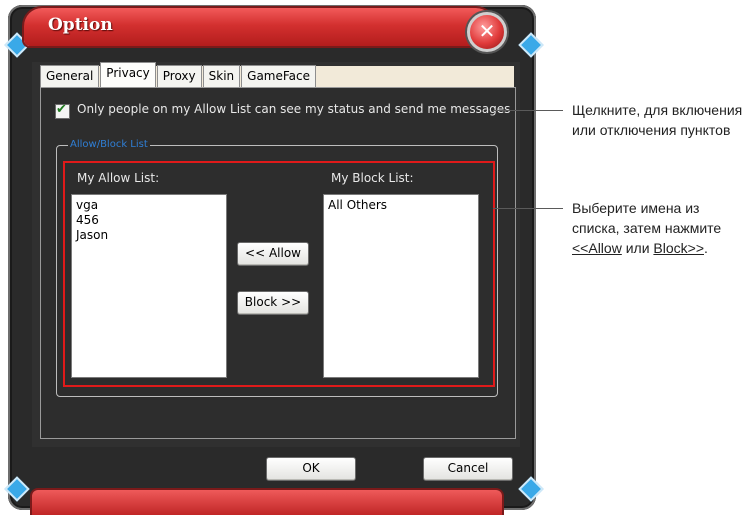 Image resolution: width=748 pixels, height=515 pixels. What do you see at coordinates (636, 208) in the screenshot?
I see `callout-line-1: Выберите имена из` at bounding box center [636, 208].